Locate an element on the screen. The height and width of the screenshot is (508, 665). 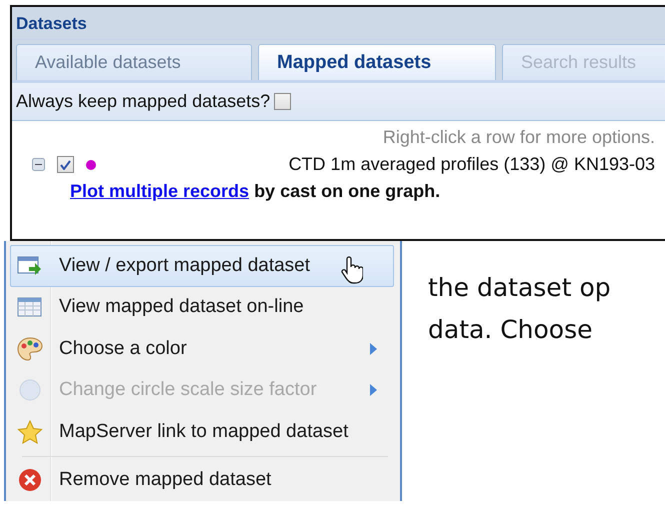
body-text: data. Choose is located at coordinates (511, 330).